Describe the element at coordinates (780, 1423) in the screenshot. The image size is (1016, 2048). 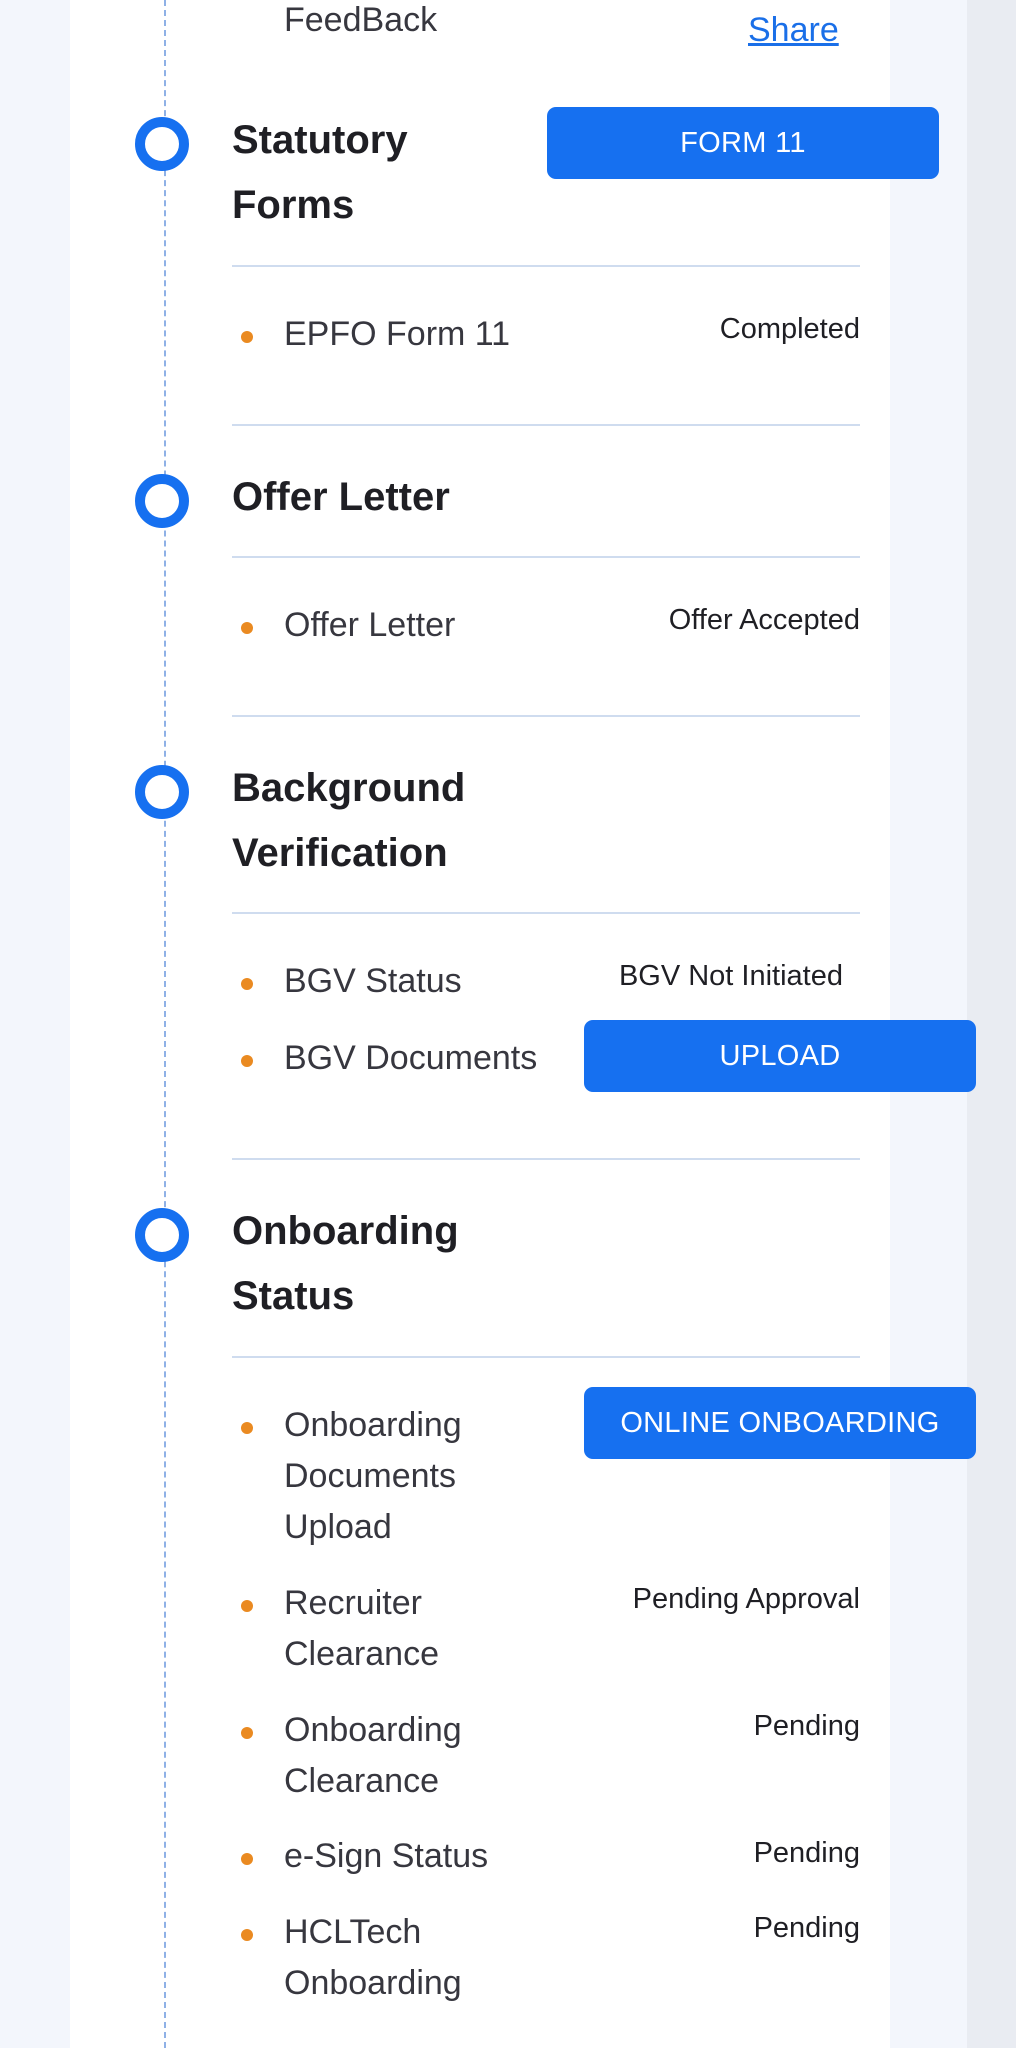
I see `online-onboarding-button: ONLINE ONBOARDING` at that location.